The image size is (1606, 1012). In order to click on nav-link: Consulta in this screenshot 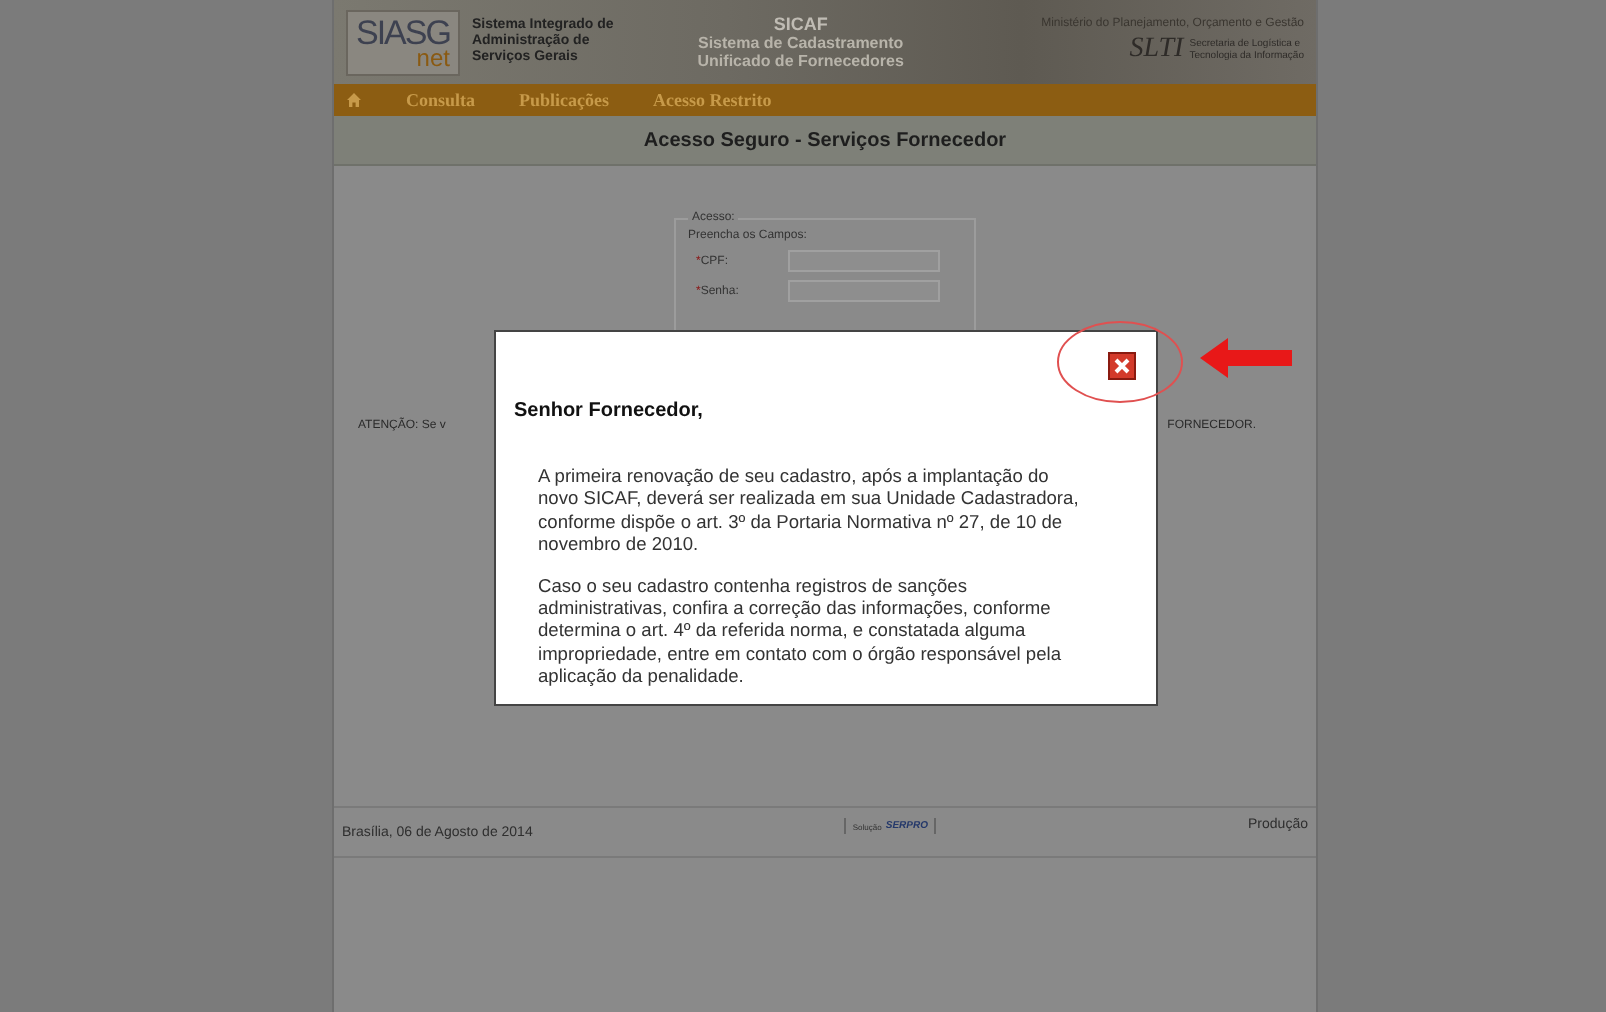, I will do `click(441, 100)`.